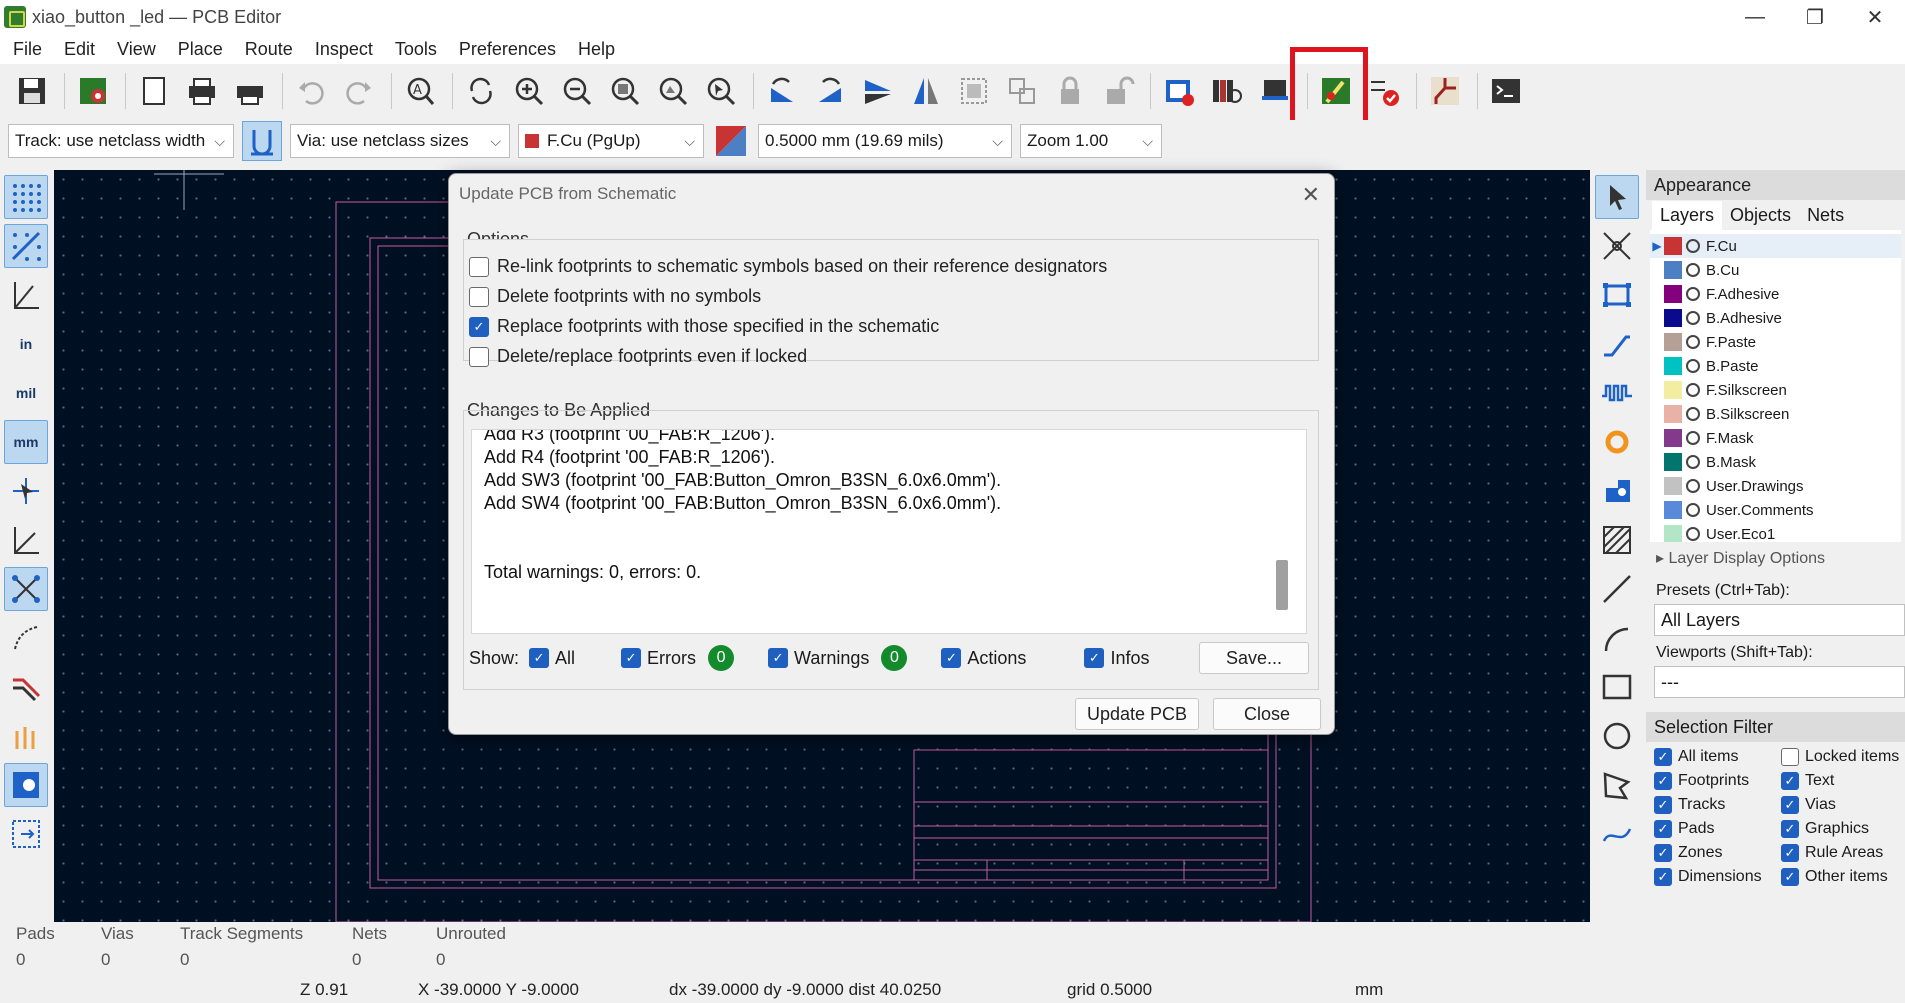 The image size is (1905, 1003). I want to click on selection-filter-checkbox, so click(1790, 757).